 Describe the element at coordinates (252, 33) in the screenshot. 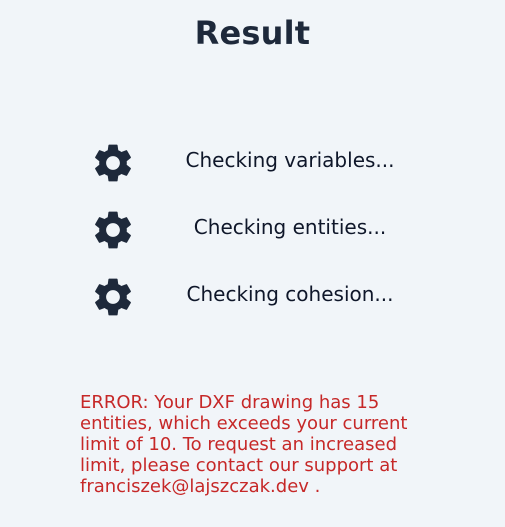

I see `page-title: Result` at that location.